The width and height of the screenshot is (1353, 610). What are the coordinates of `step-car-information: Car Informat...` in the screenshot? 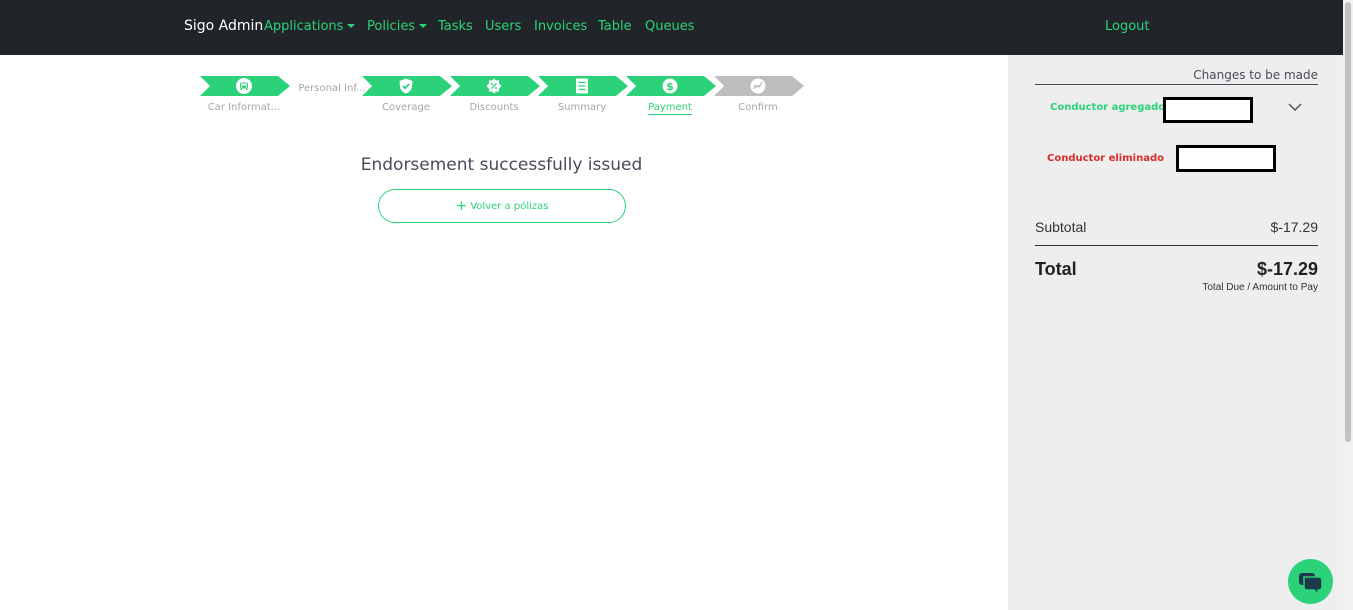 It's located at (245, 98).